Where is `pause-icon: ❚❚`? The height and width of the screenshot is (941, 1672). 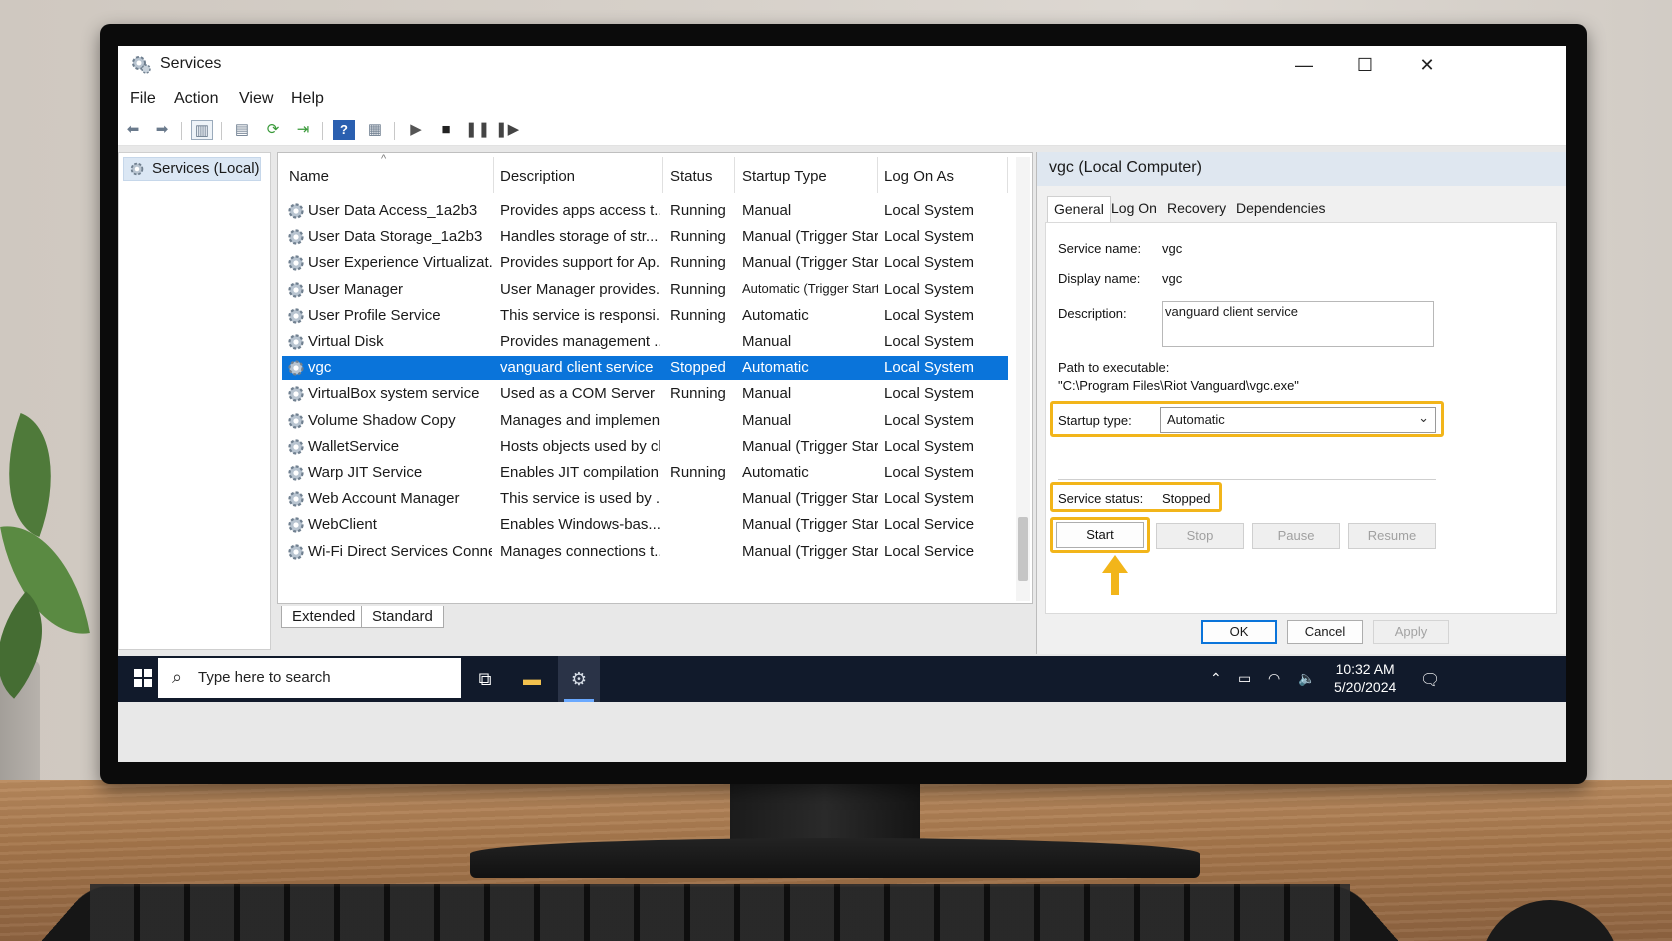 pause-icon: ❚❚ is located at coordinates (477, 130).